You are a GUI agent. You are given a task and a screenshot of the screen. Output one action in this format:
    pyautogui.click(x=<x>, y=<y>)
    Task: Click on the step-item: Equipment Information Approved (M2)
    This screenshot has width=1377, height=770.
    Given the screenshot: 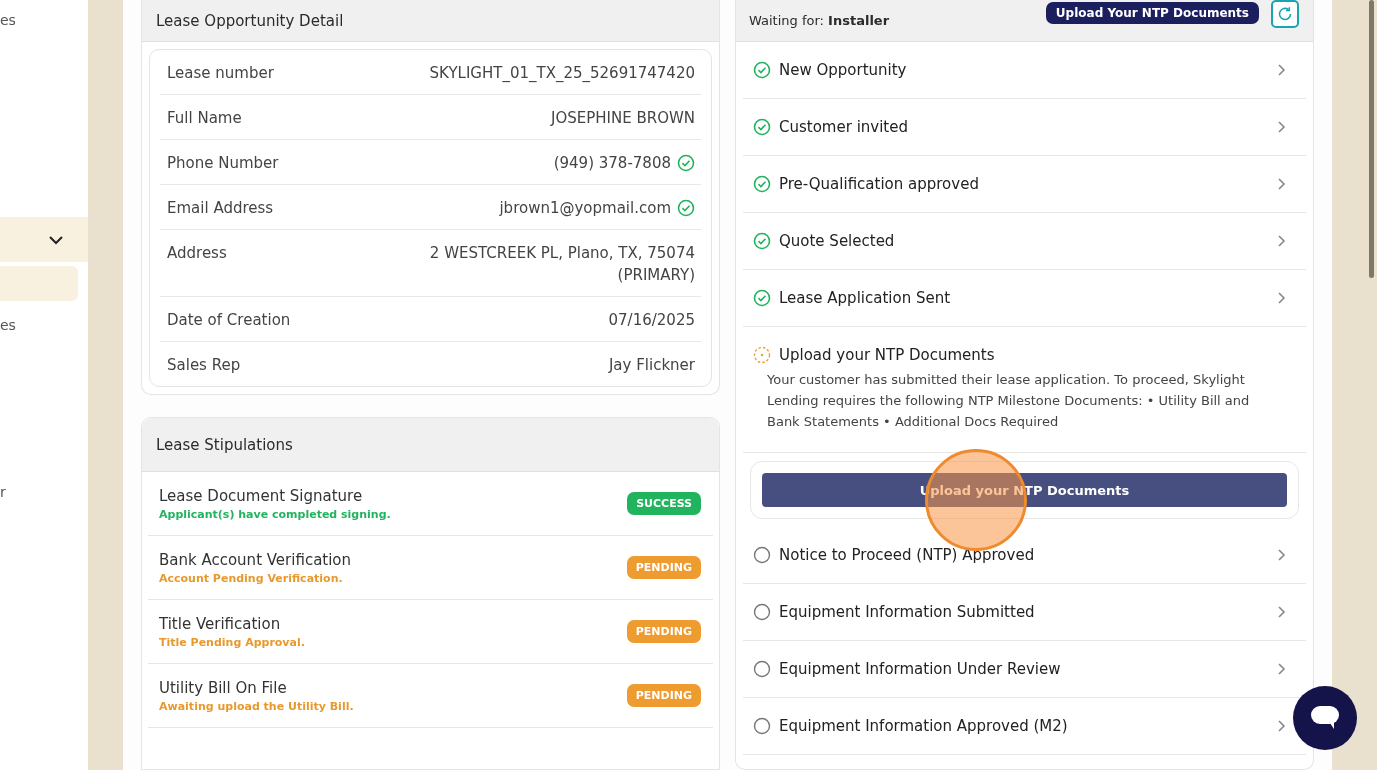 What is the action you would take?
    pyautogui.click(x=1020, y=726)
    